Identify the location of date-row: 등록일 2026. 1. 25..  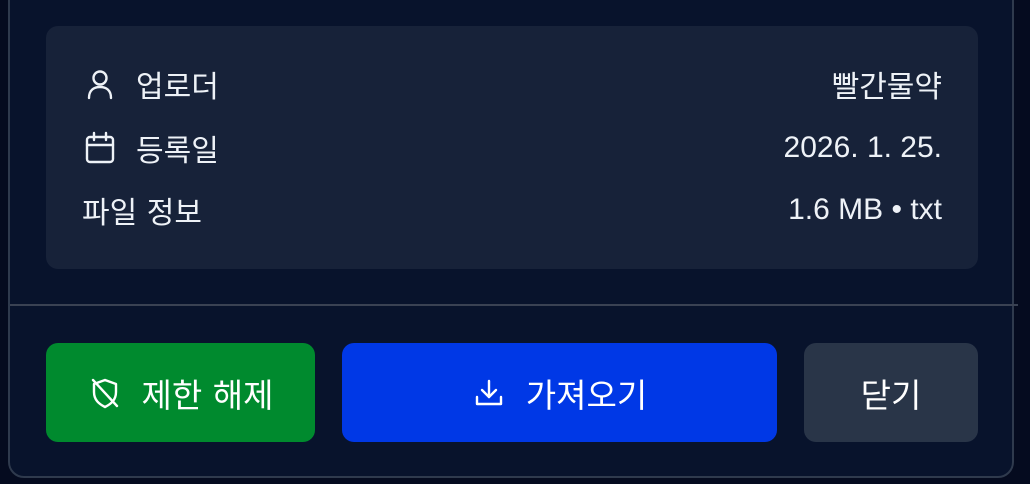
(512, 148).